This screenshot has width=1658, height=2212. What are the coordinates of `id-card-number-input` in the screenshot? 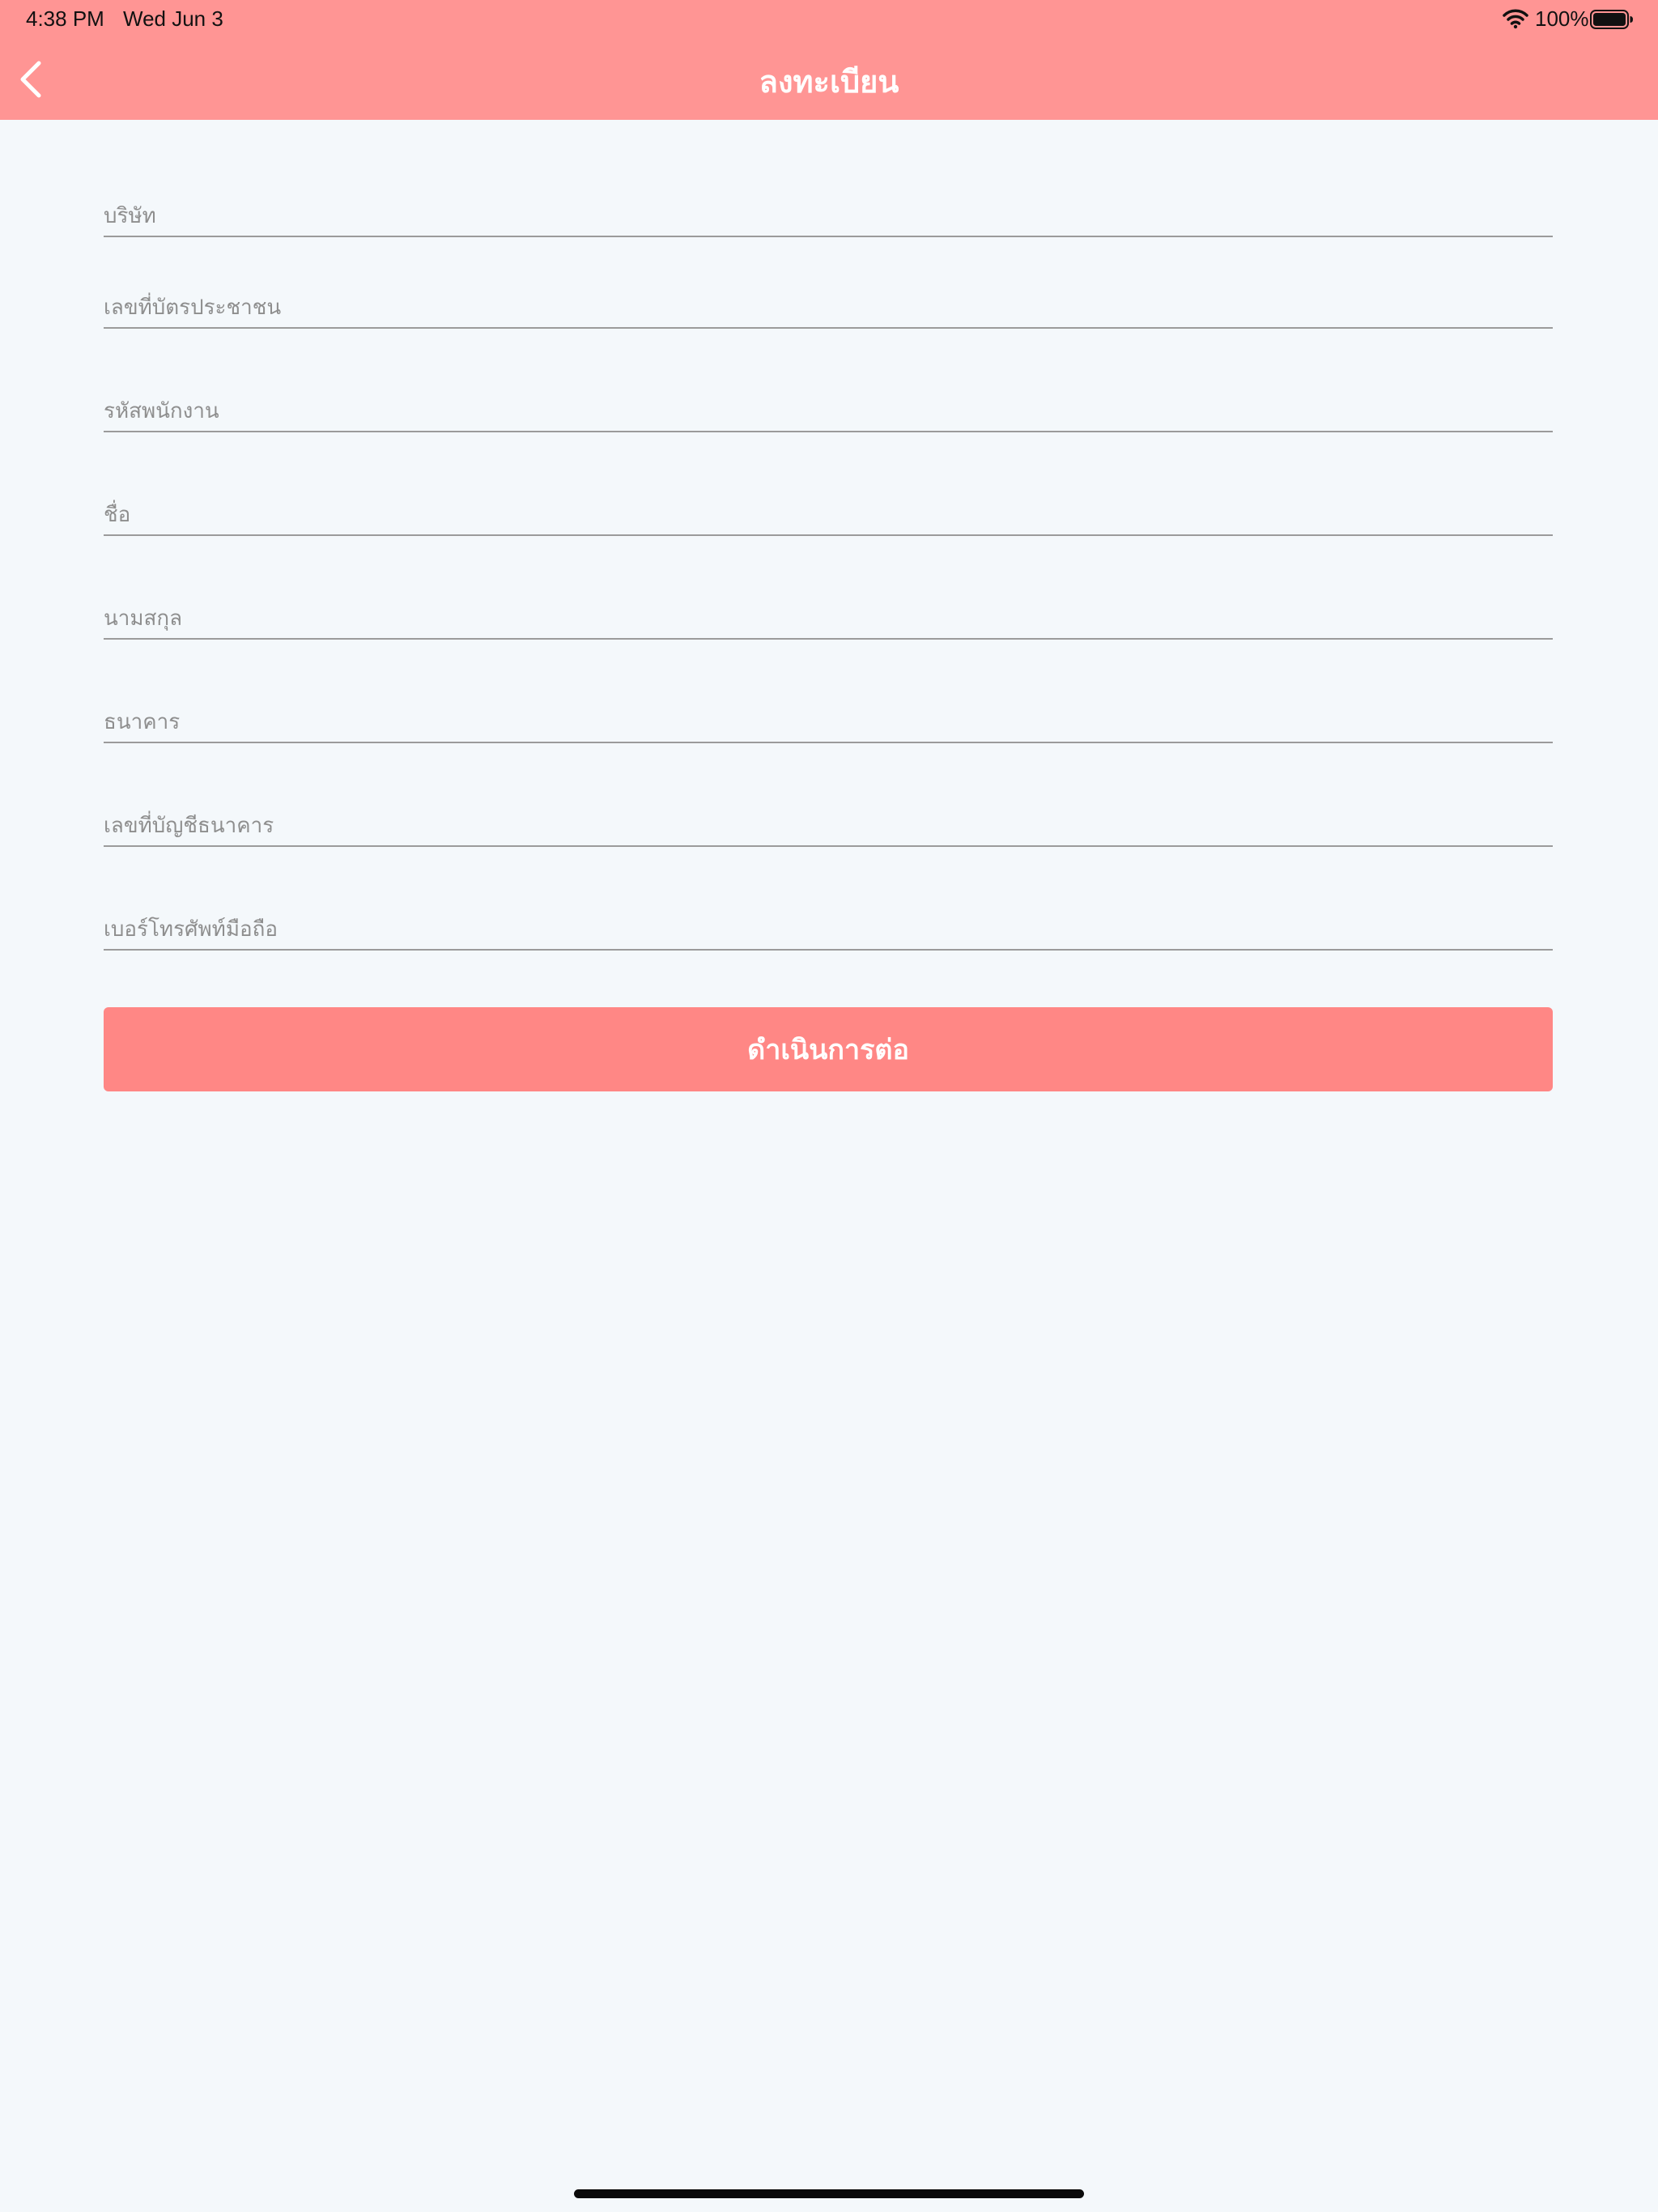 It's located at (828, 307).